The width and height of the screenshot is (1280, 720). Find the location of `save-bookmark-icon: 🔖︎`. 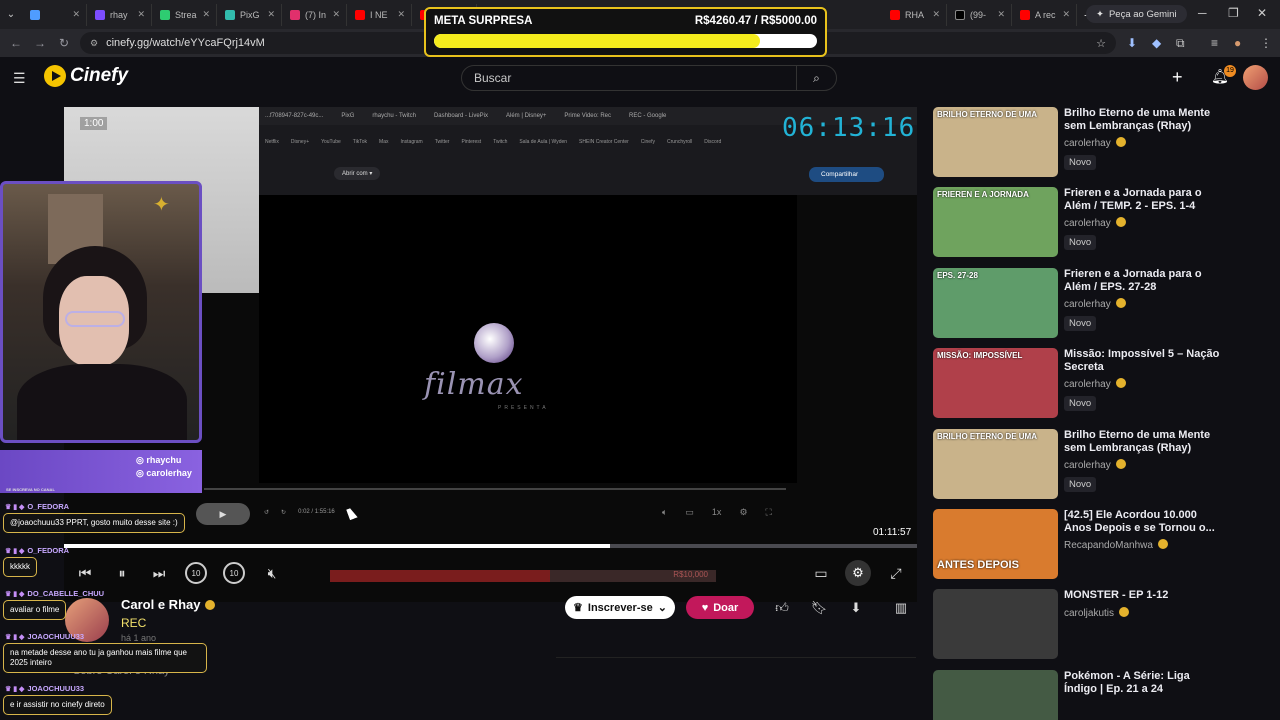

save-bookmark-icon: 🔖︎ is located at coordinates (819, 608).